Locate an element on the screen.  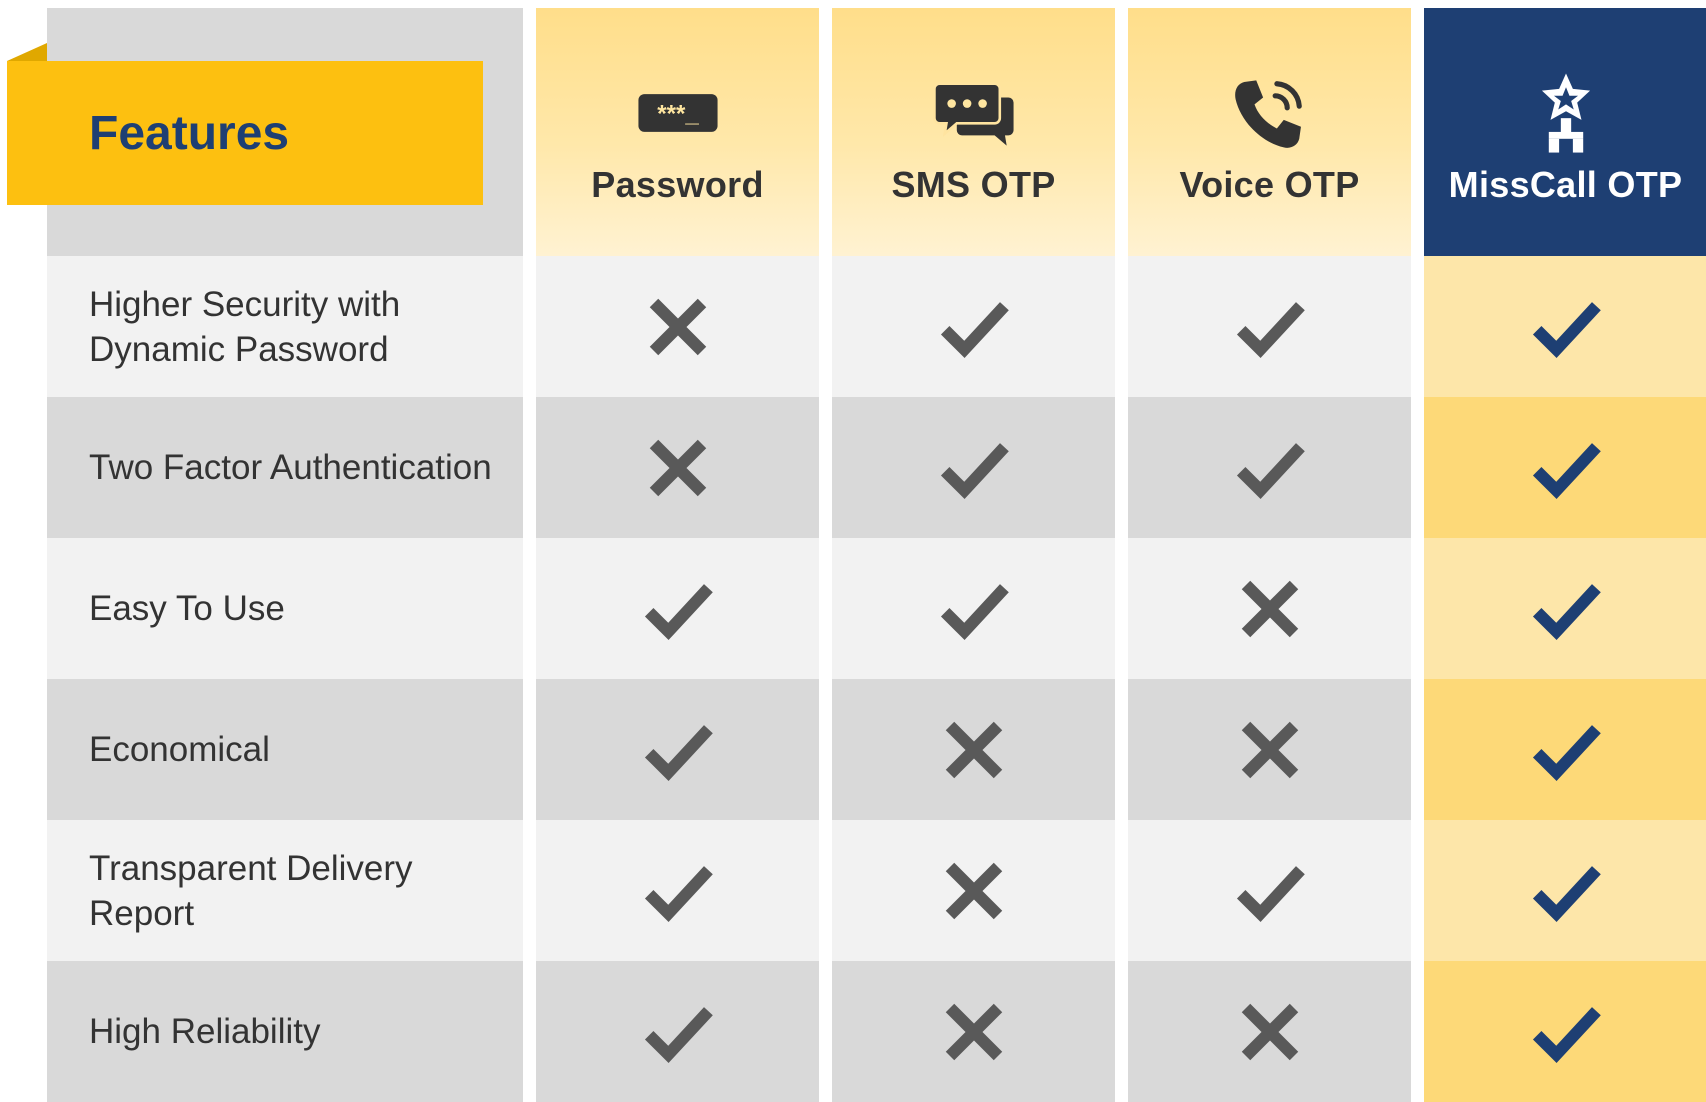
feature-label: High Reliability is located at coordinates (285, 1031).